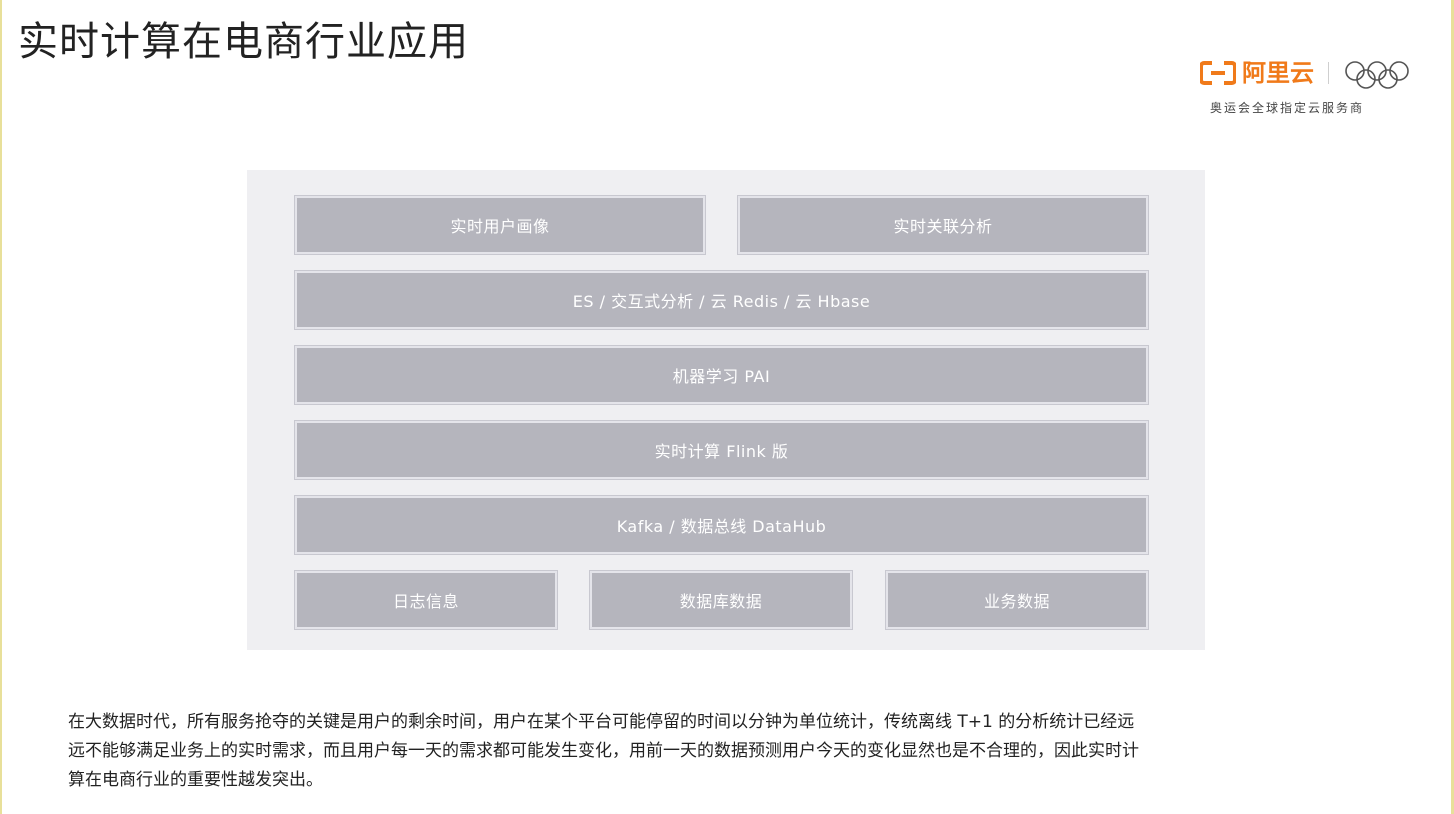  Describe the element at coordinates (426, 600) in the screenshot. I see `box-log-info: 日志信息` at that location.